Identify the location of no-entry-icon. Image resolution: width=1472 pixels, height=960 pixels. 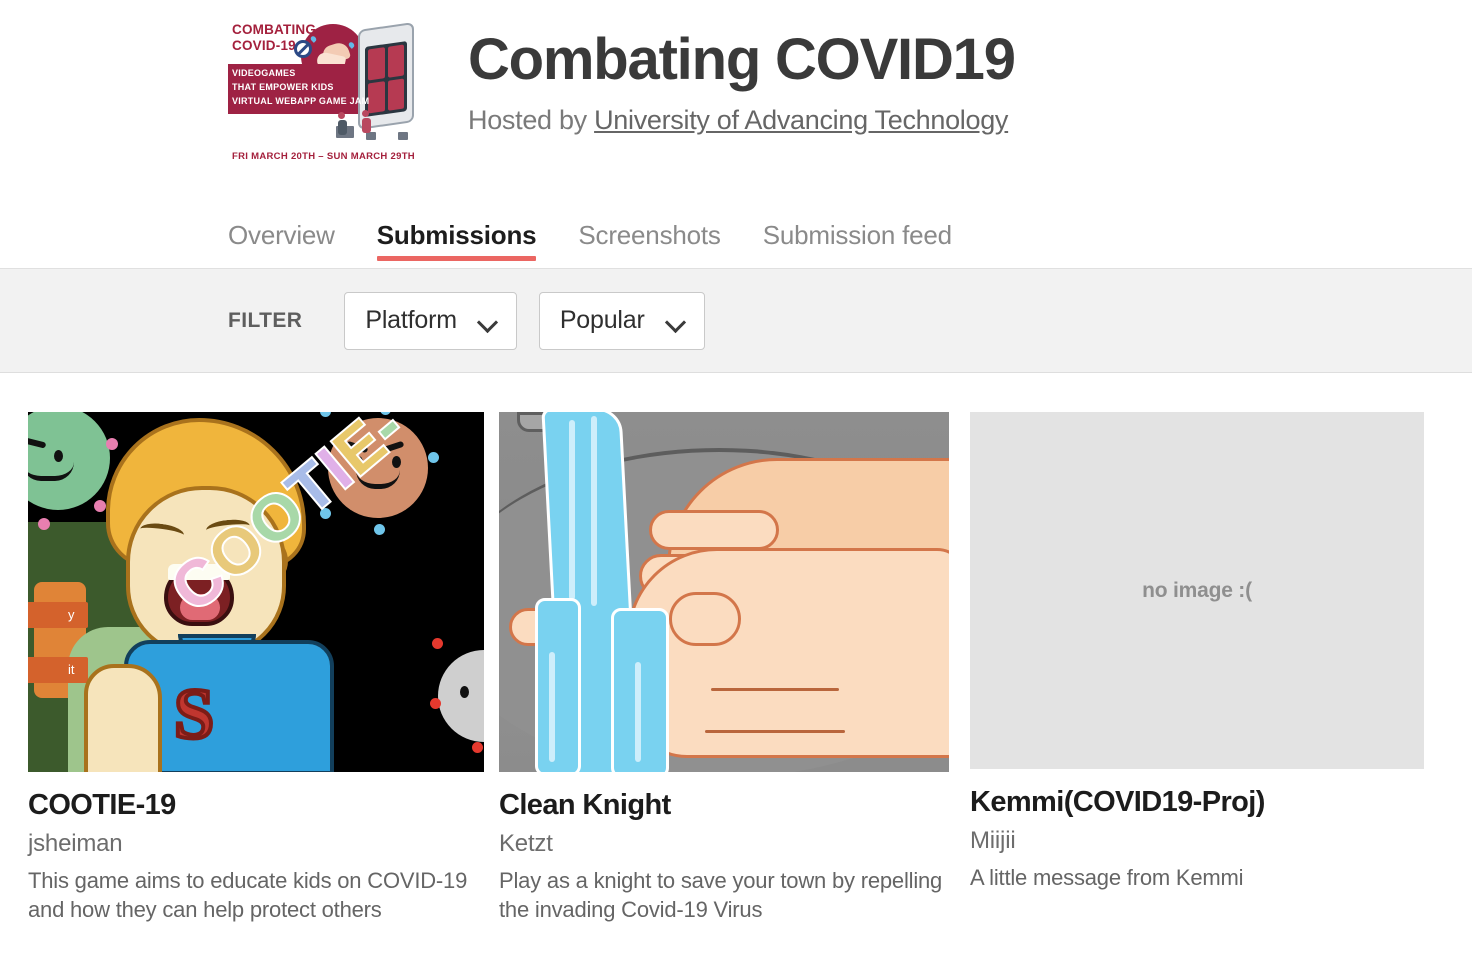
(303, 49).